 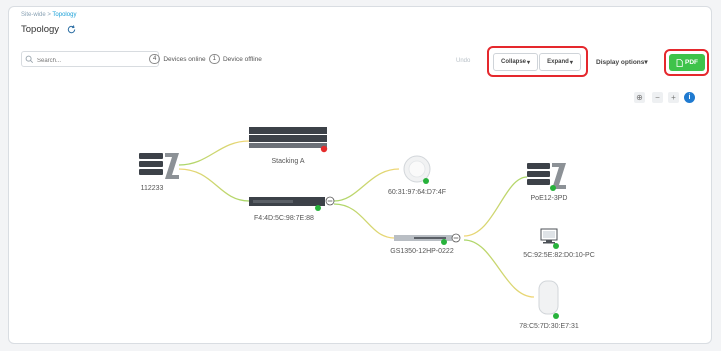 What do you see at coordinates (422, 251) in the screenshot?
I see `device-label-switch2: GS1350-12HP-0222` at bounding box center [422, 251].